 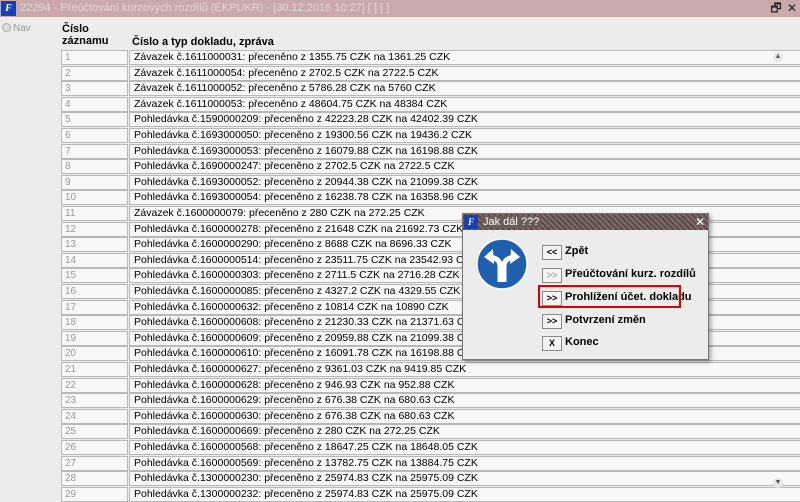 What do you see at coordinates (94, 463) in the screenshot?
I see `record-number-field: 27` at bounding box center [94, 463].